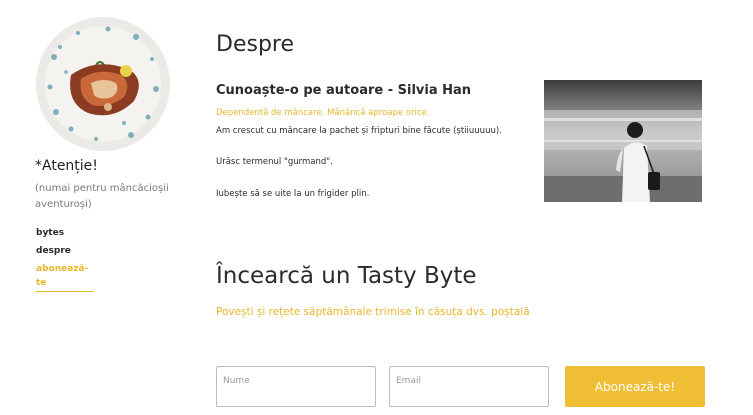 This screenshot has width=753, height=415. I want to click on food-plate-image, so click(103, 84).